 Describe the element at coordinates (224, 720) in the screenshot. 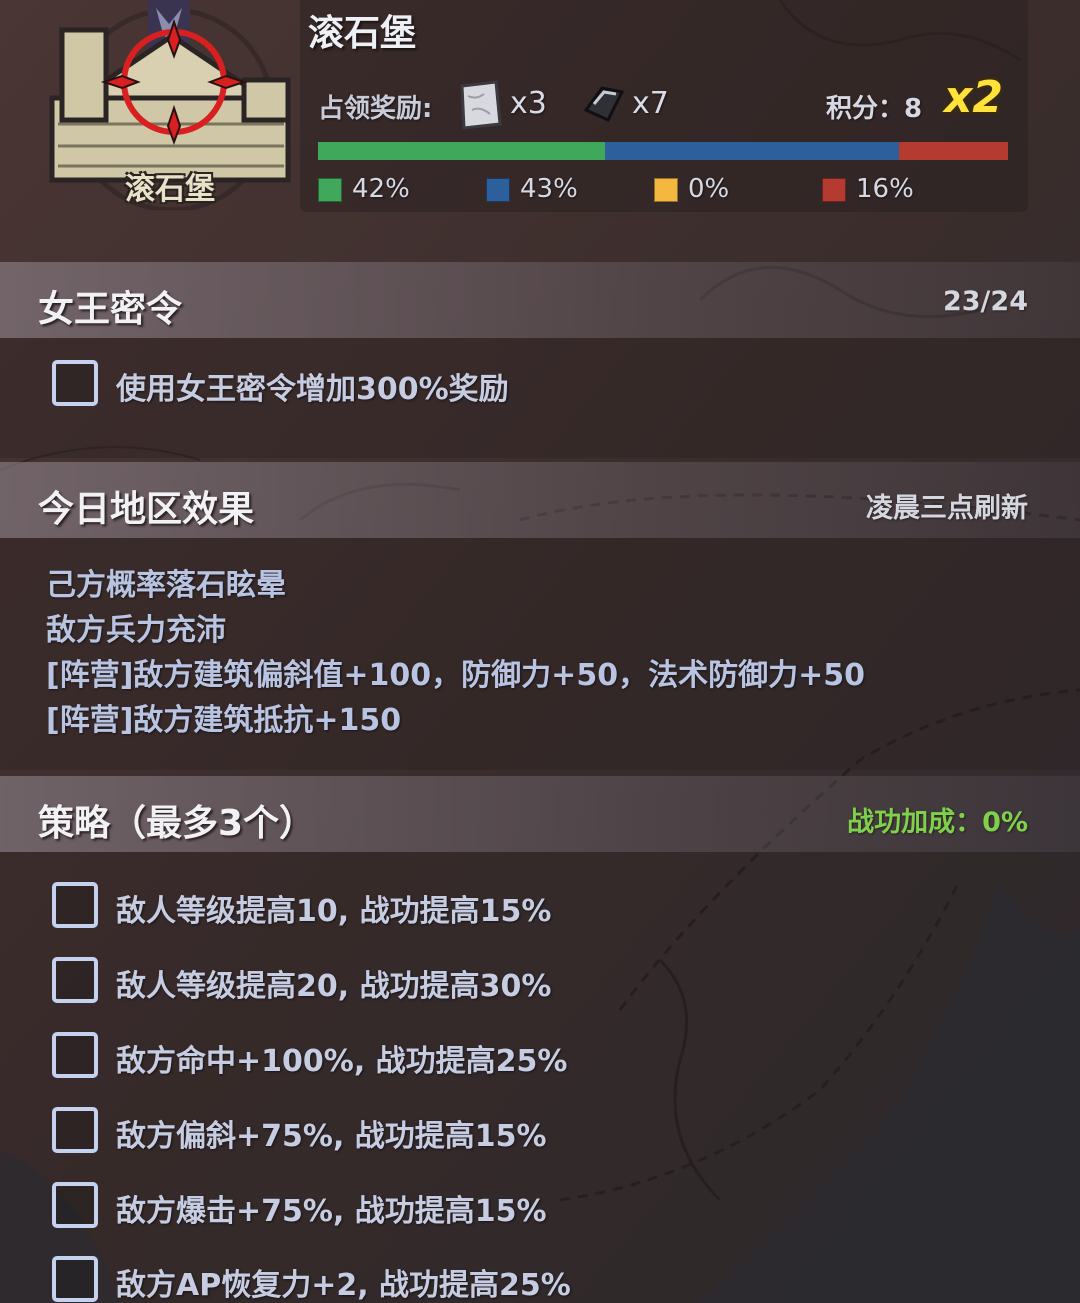

I see `region-effect-item: [阵营]敌方建筑抵抗+150` at that location.